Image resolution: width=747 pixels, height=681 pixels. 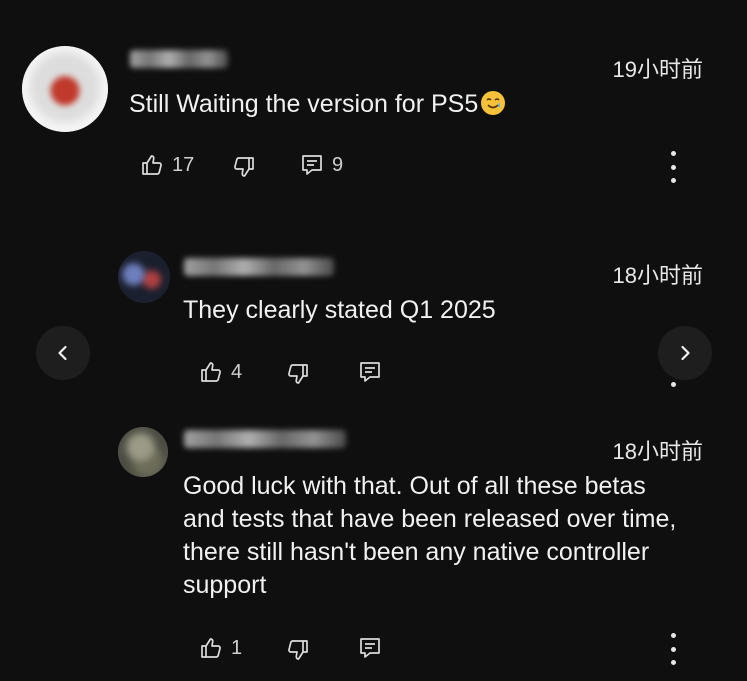 What do you see at coordinates (237, 647) in the screenshot?
I see `like-count: 1` at bounding box center [237, 647].